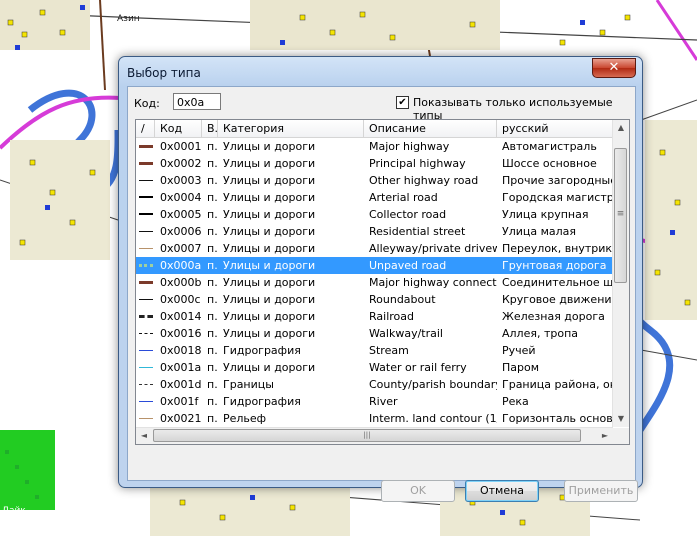  I want to click on horizontal-scroll-thumb: |||, so click(367, 435).